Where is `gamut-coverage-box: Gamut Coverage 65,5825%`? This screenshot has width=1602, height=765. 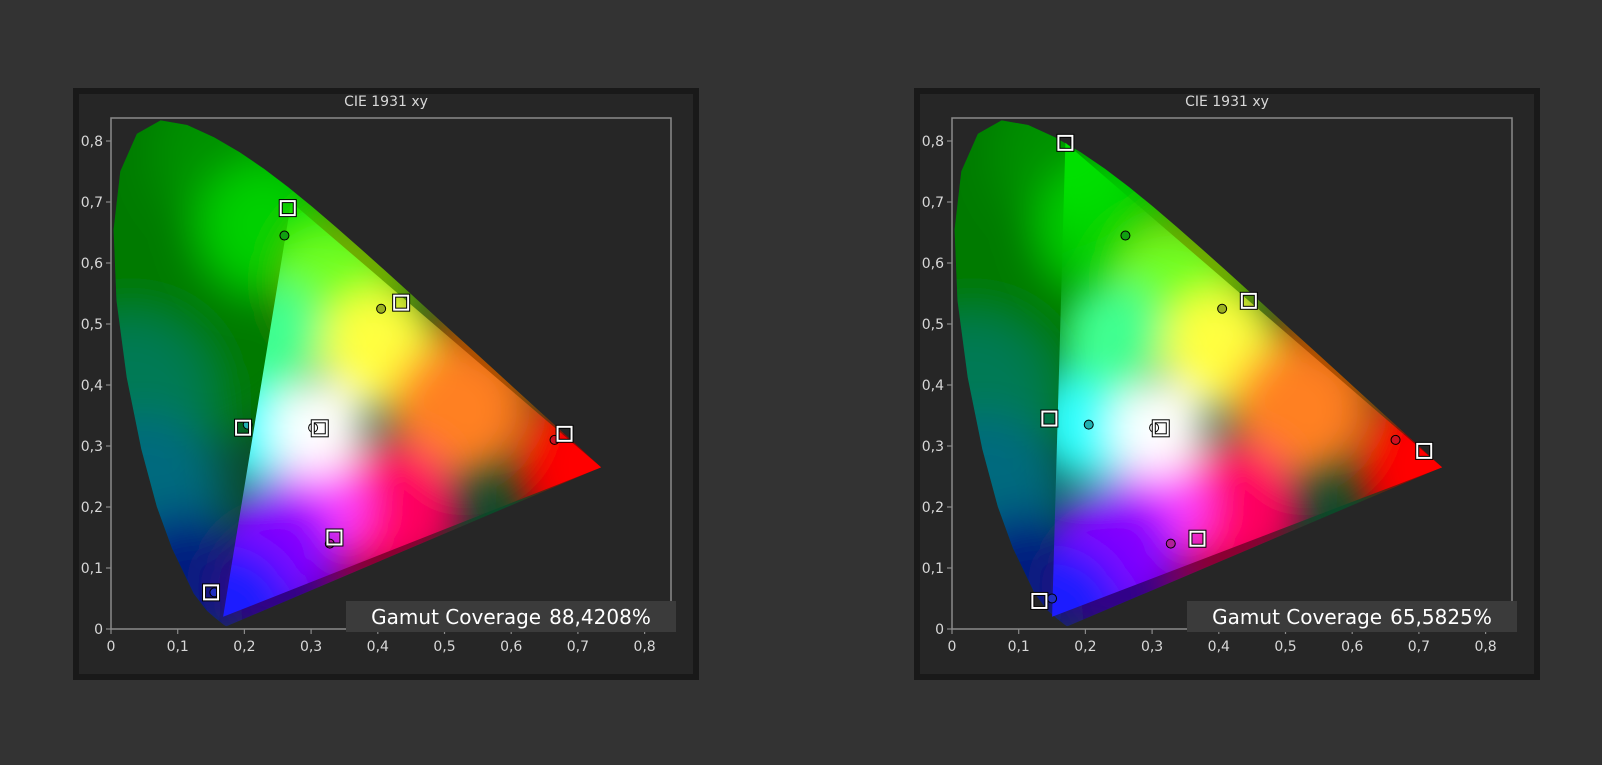
gamut-coverage-box: Gamut Coverage 65,5825% is located at coordinates (1352, 616).